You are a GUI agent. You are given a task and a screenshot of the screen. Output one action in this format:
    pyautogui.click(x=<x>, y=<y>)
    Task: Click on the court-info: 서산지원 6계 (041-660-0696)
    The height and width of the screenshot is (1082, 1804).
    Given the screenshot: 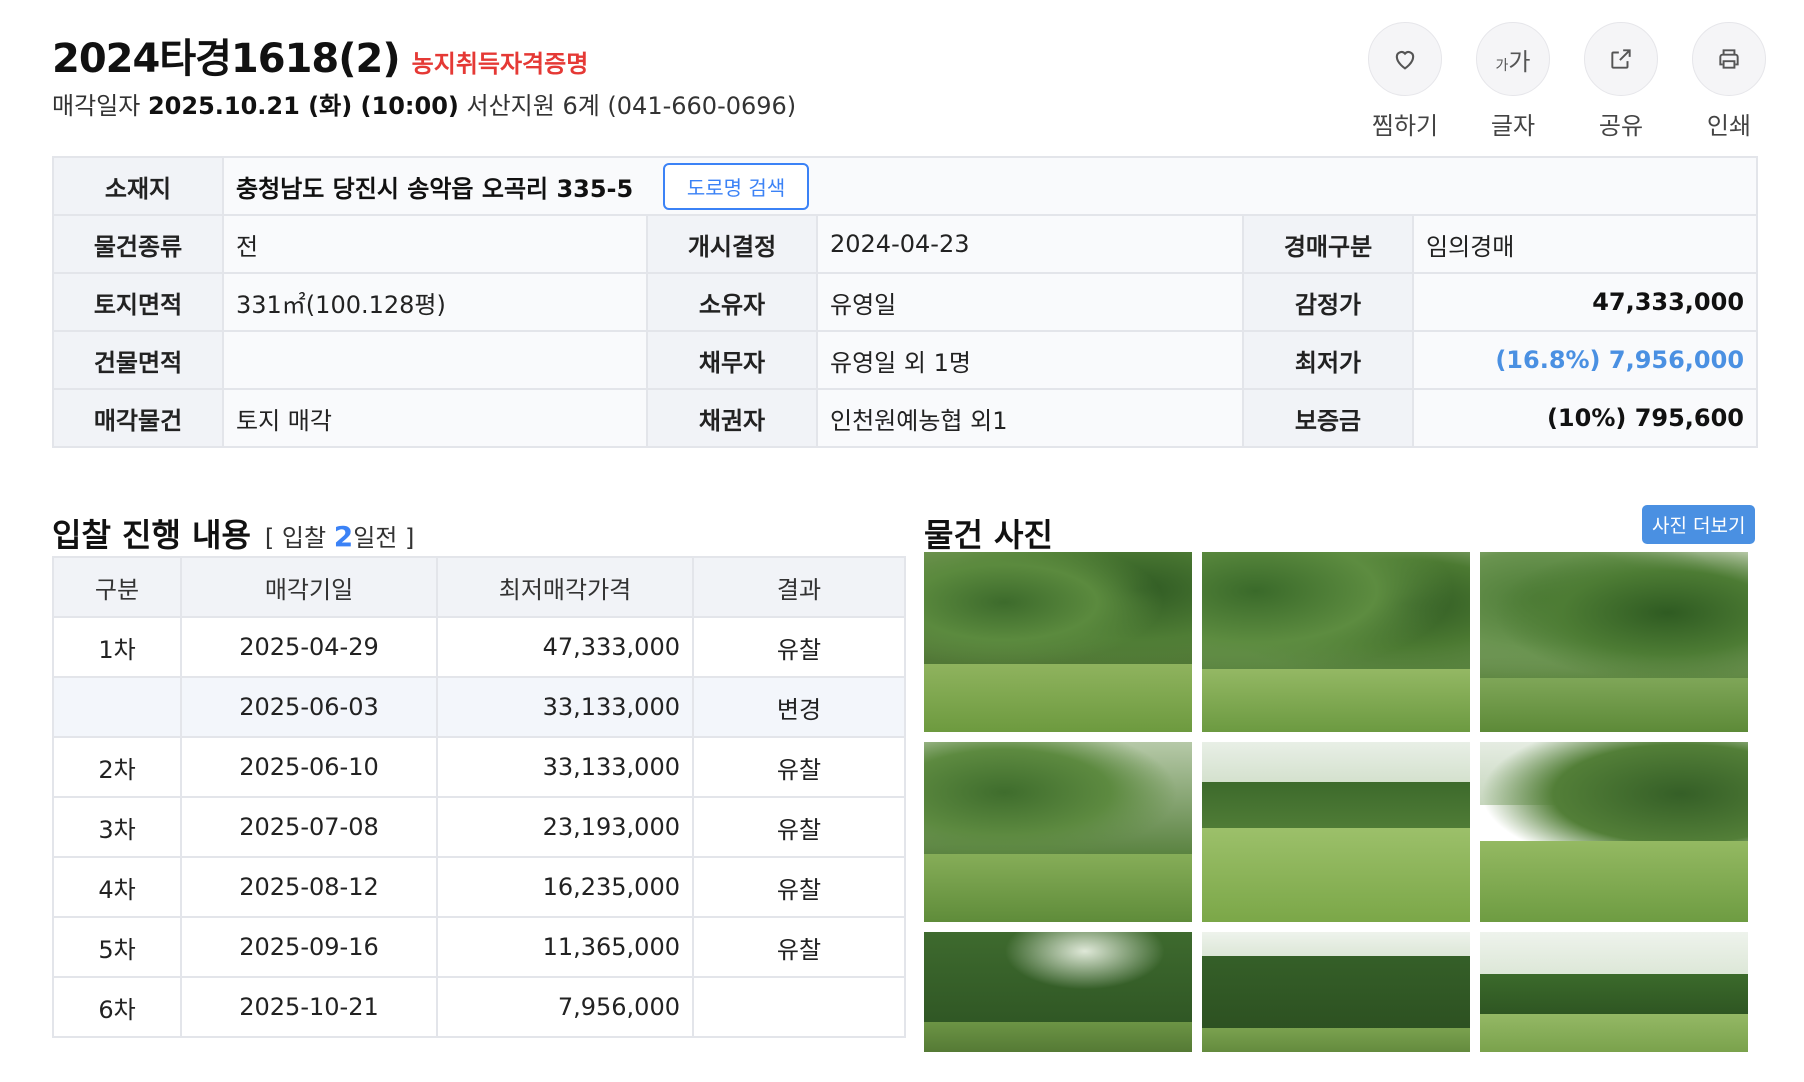 What is the action you would take?
    pyautogui.click(x=631, y=106)
    